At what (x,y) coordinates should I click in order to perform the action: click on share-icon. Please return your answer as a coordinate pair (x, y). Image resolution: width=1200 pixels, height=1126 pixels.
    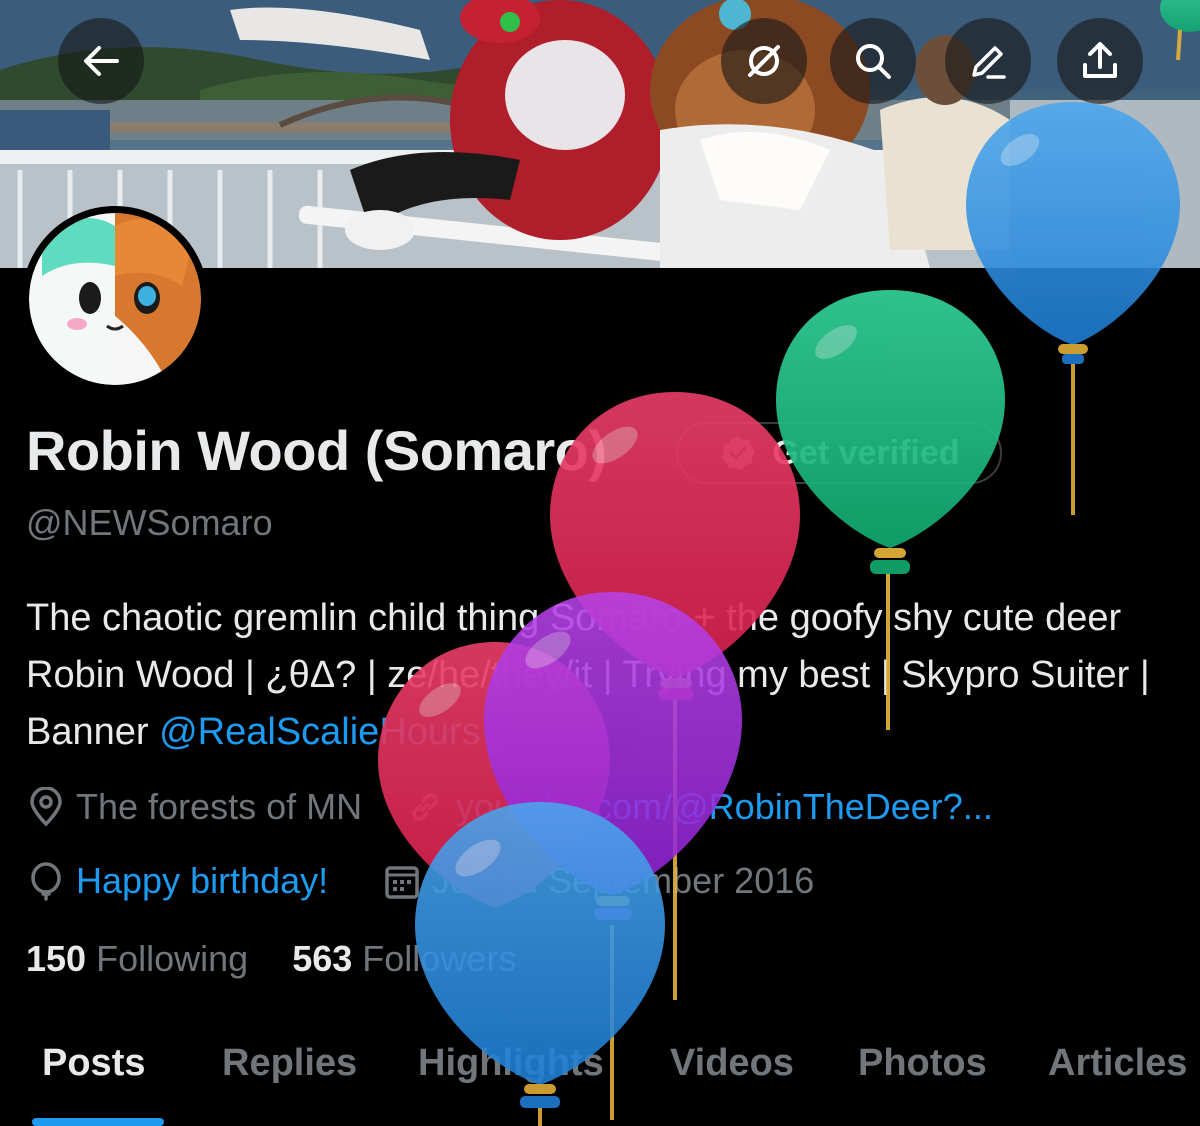
    Looking at the image, I should click on (1100, 60).